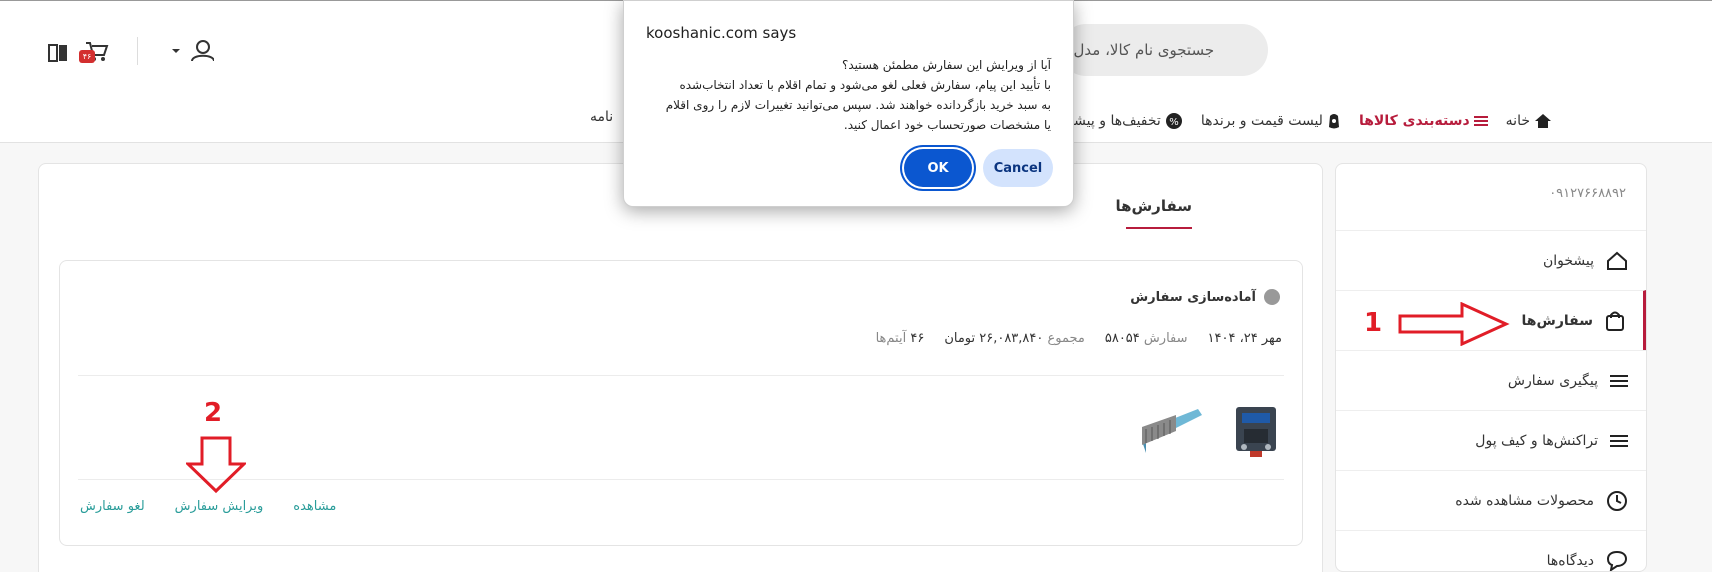 This screenshot has height=572, width=1712. I want to click on order-number: ۵۸۰۵۴, so click(1122, 338).